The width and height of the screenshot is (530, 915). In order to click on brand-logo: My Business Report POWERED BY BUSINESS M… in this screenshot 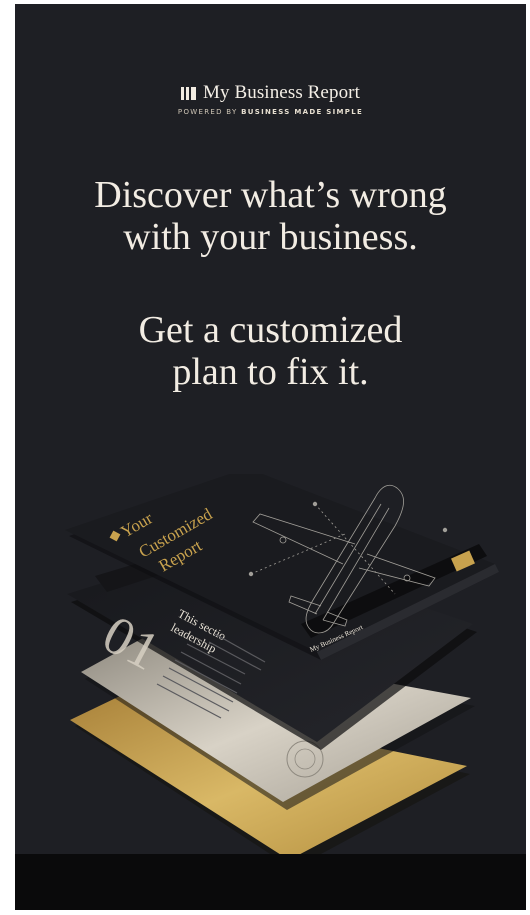, I will do `click(270, 99)`.